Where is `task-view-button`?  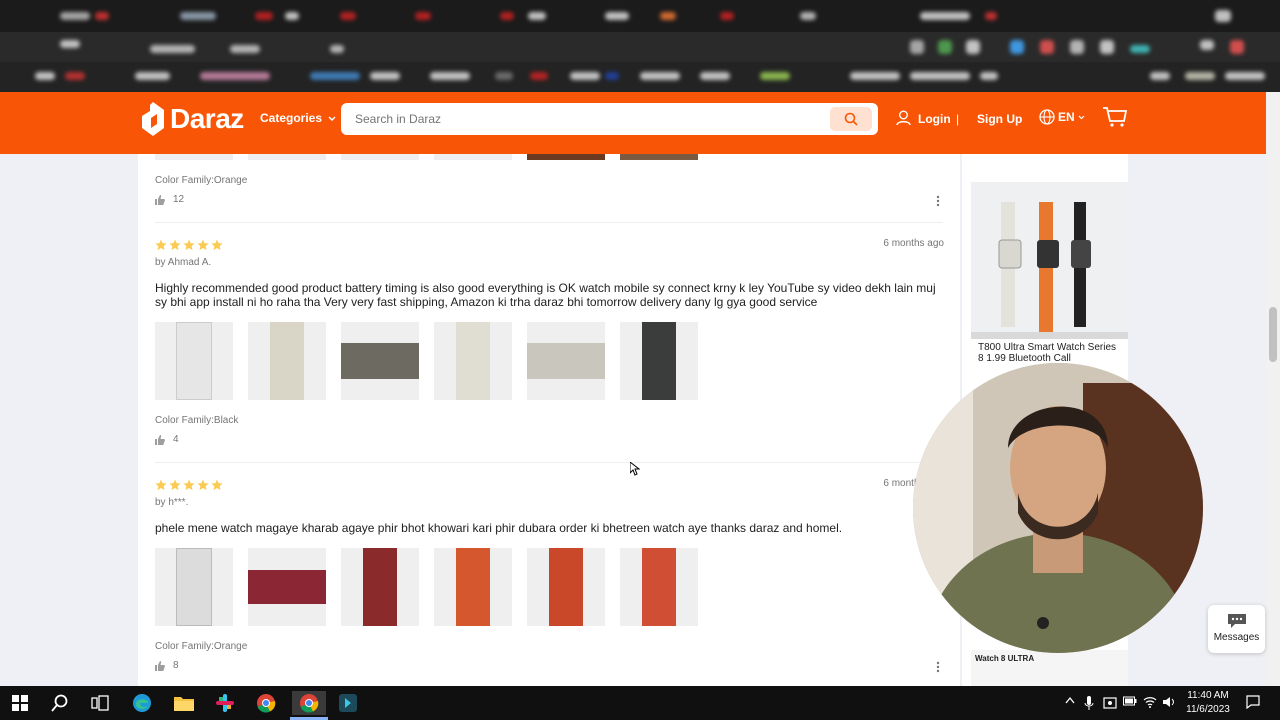 task-view-button is located at coordinates (100, 703).